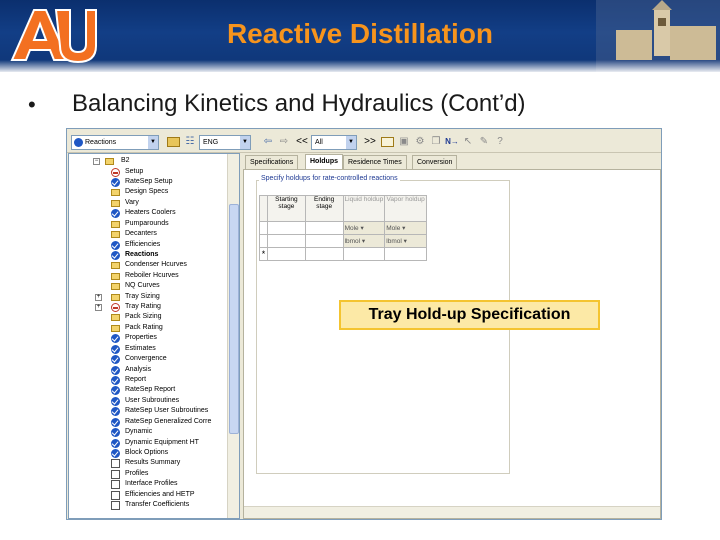 The height and width of the screenshot is (540, 720). What do you see at coordinates (234, 319) in the screenshot?
I see `tree-scroll-thumb` at bounding box center [234, 319].